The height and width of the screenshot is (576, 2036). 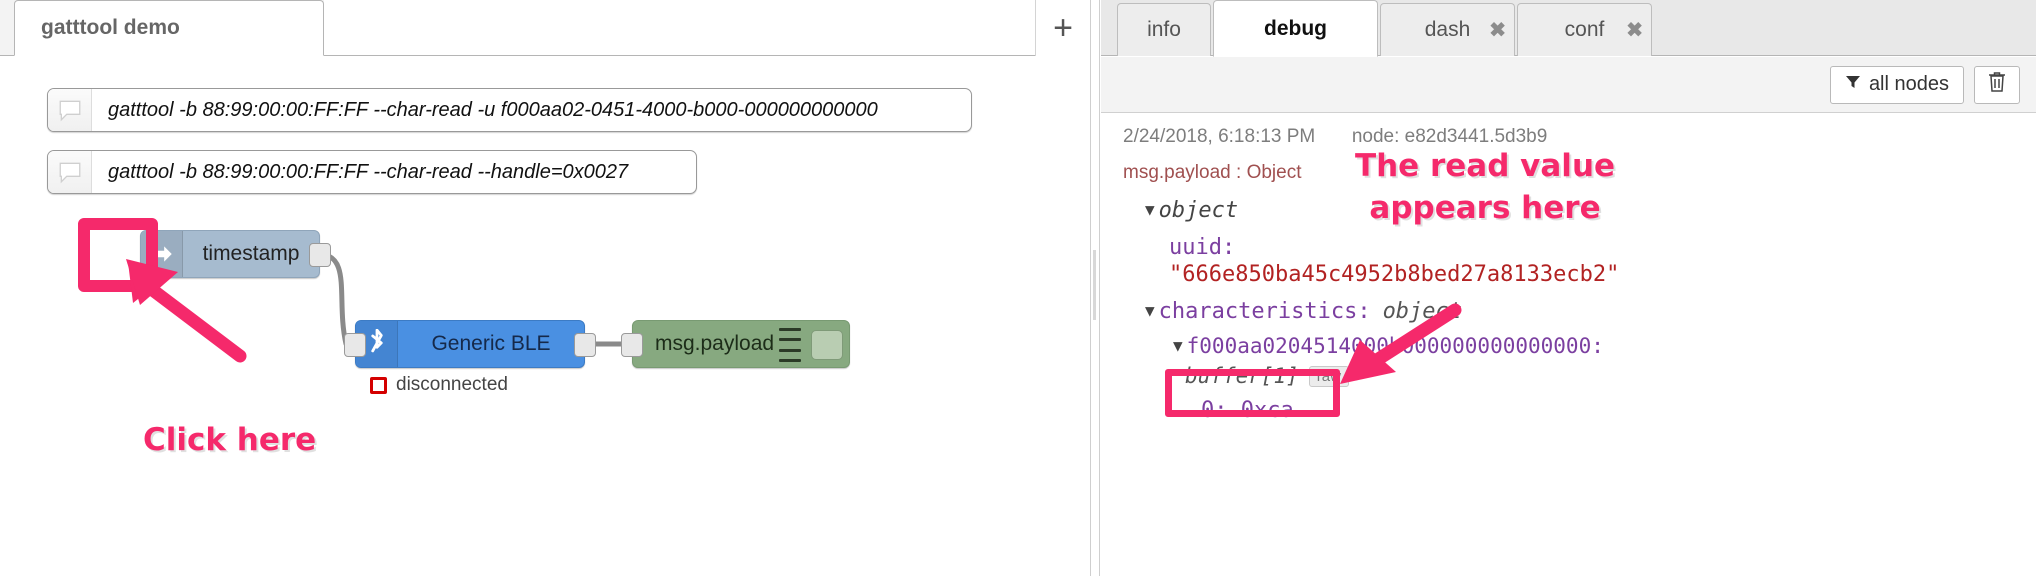 I want to click on ble-status-text: disconnected, so click(x=452, y=384).